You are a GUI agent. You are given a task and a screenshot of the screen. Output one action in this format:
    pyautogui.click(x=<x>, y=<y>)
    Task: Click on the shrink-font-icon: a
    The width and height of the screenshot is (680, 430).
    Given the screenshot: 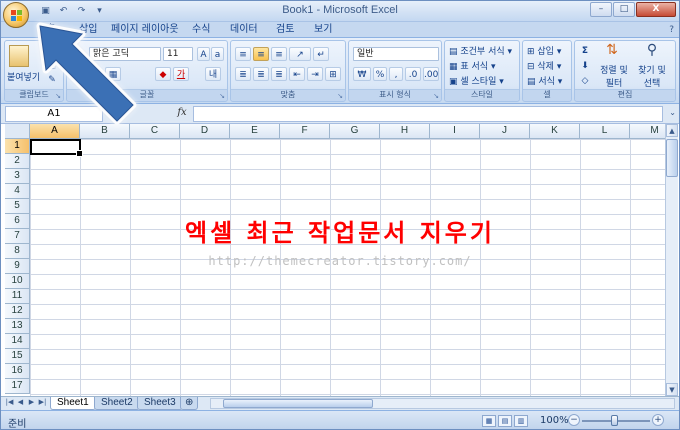 What is the action you would take?
    pyautogui.click(x=217, y=54)
    